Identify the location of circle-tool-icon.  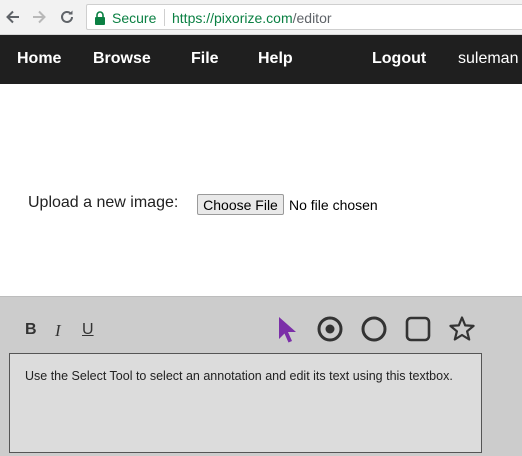
(374, 329).